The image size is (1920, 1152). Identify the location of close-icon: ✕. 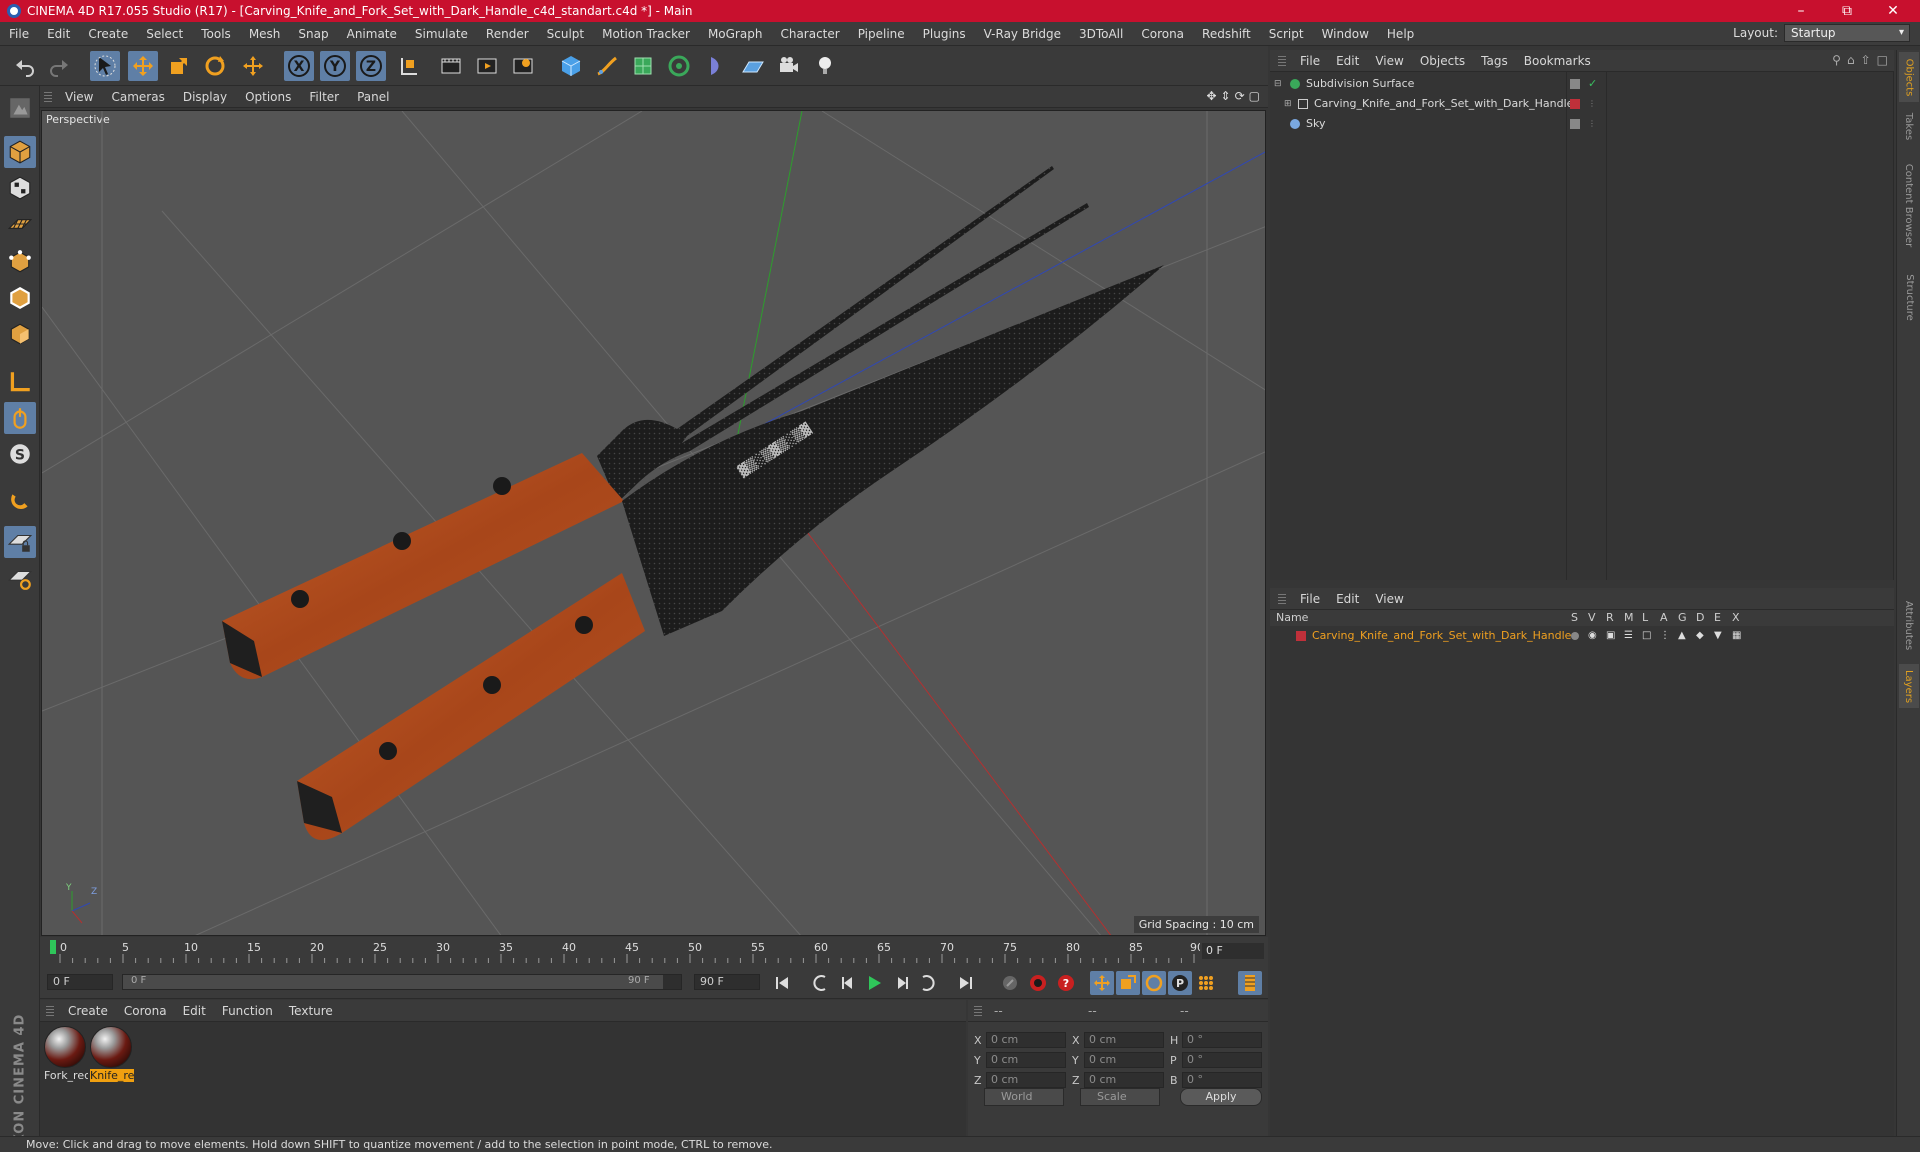
(1893, 11).